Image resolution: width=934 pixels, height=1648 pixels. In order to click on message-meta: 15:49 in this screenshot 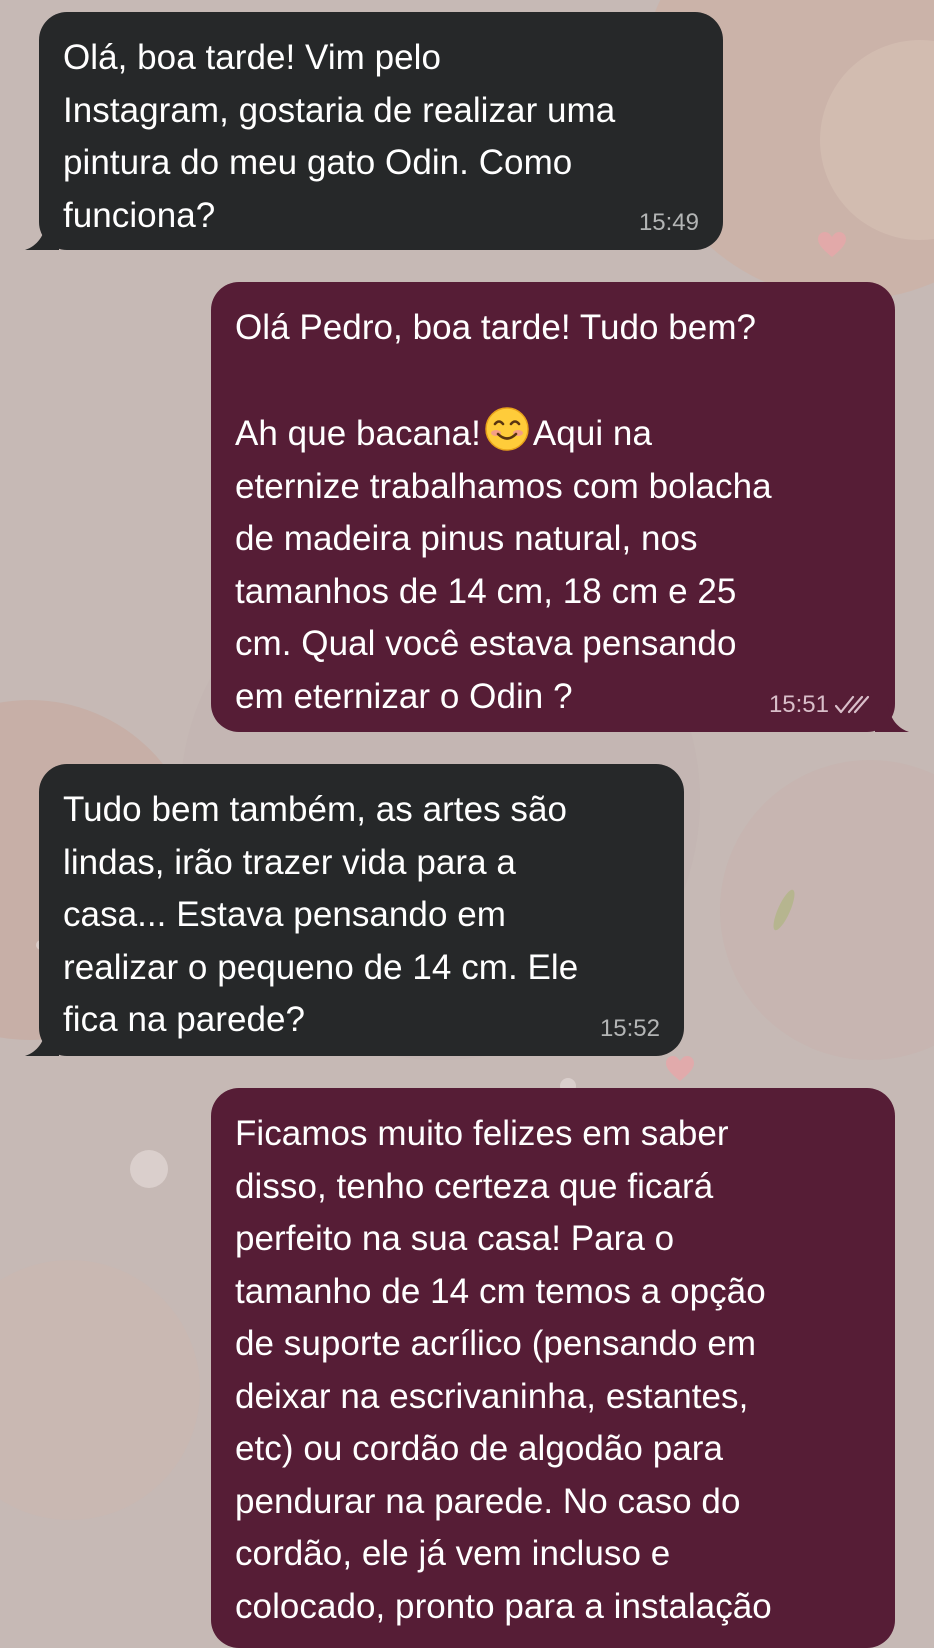, I will do `click(669, 223)`.